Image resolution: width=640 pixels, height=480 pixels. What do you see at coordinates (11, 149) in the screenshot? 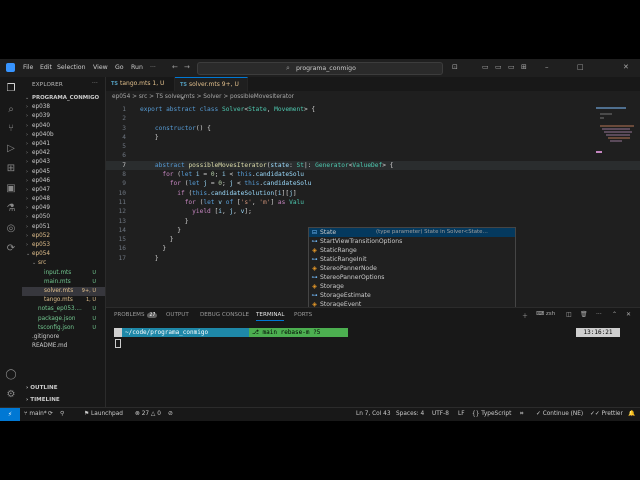
I see `run-debug-icon: ▷` at bounding box center [11, 149].